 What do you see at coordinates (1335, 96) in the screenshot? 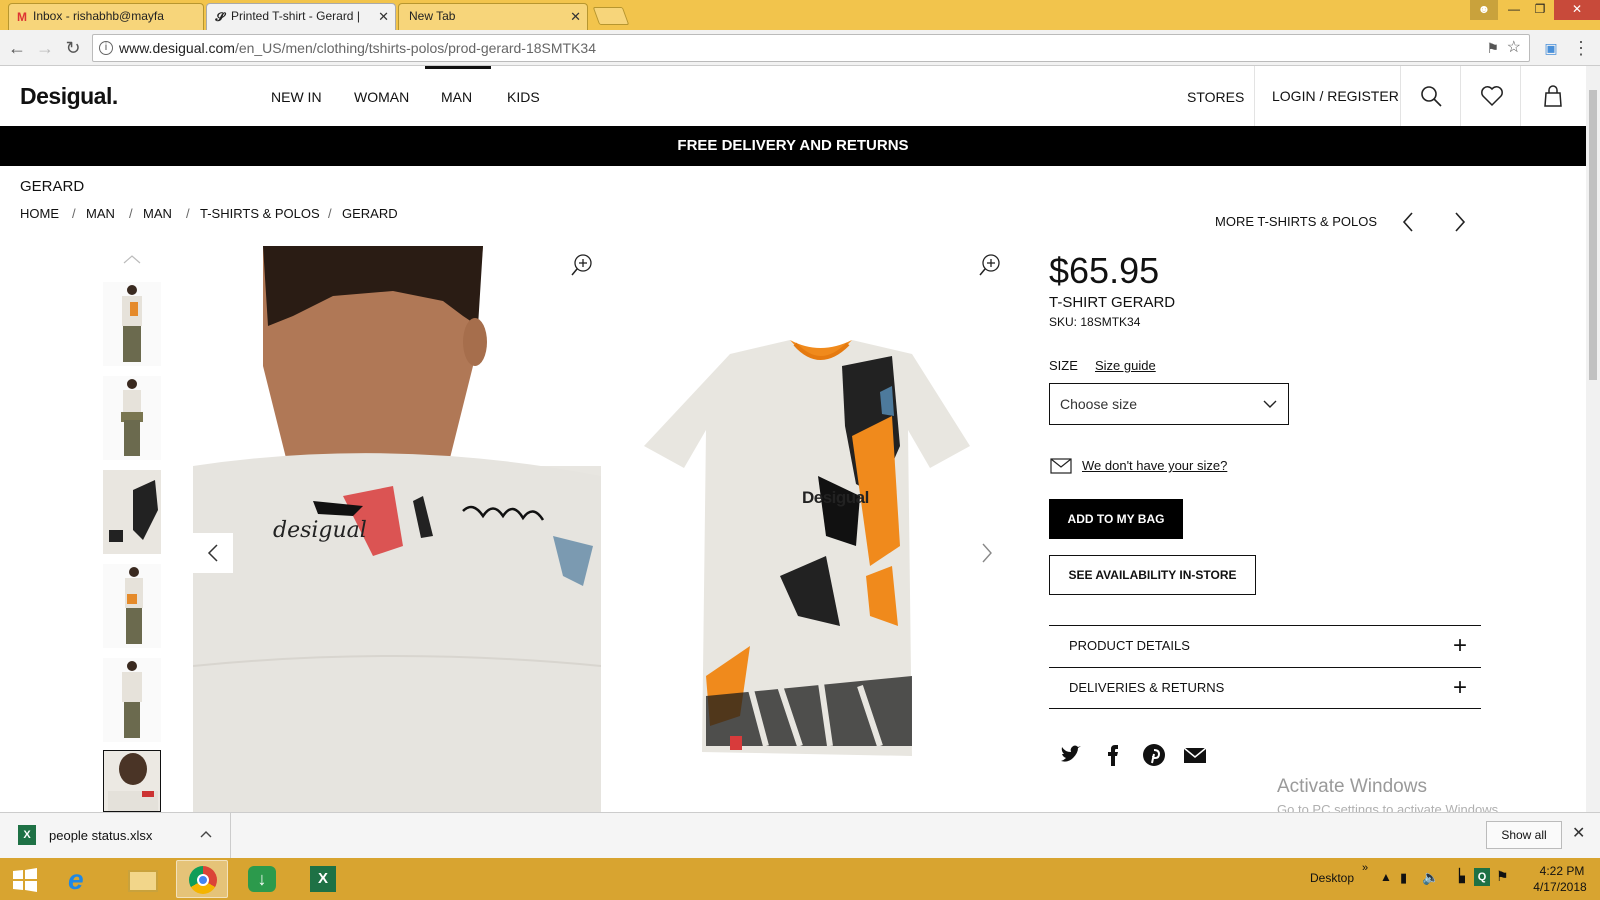
I see `login-register-link: LOGIN / REGISTER` at bounding box center [1335, 96].